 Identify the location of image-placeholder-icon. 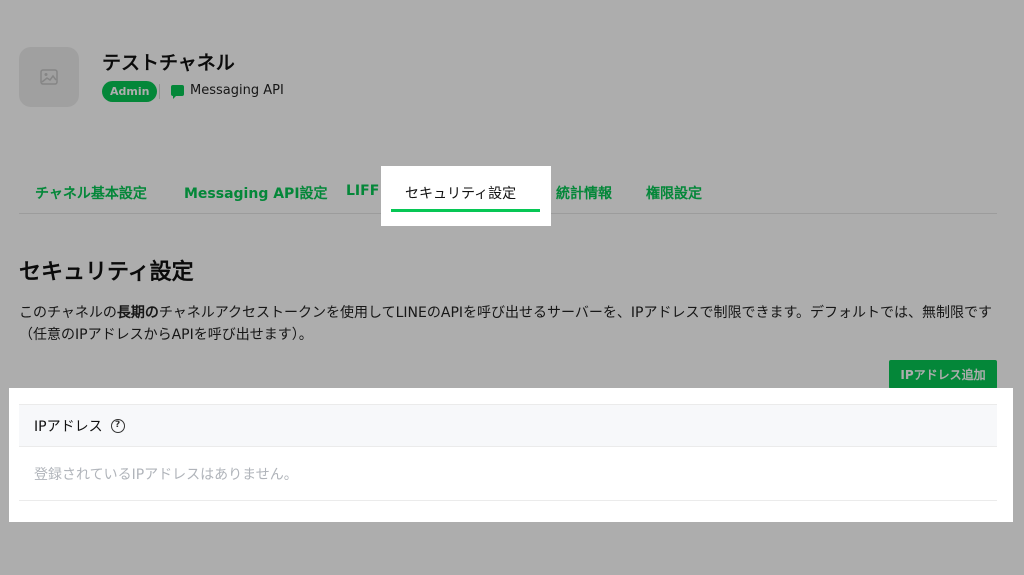
(49, 77).